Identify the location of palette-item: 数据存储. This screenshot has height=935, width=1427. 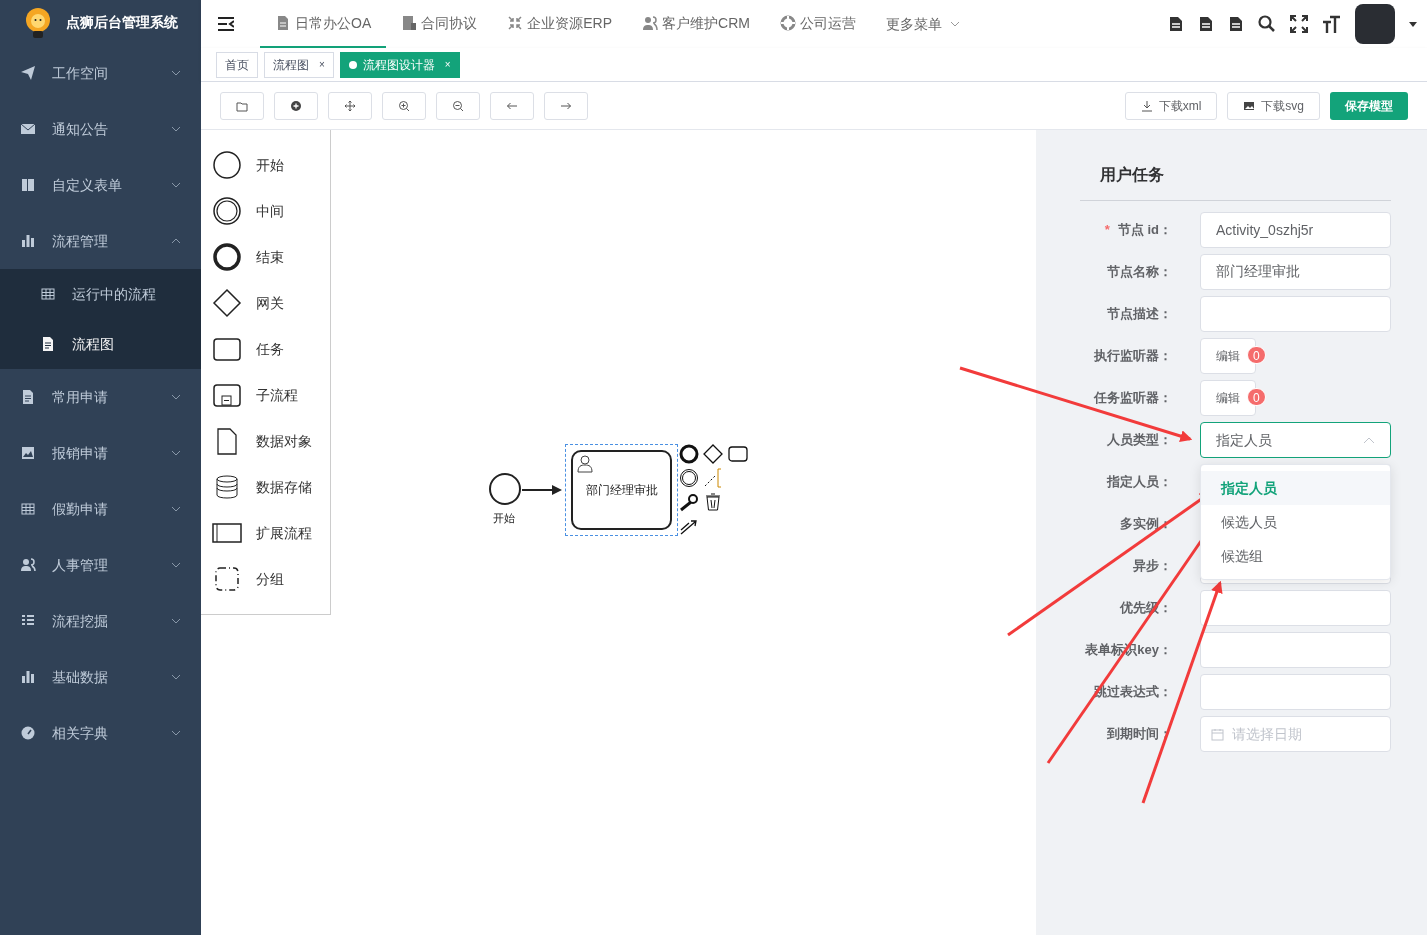
(265, 487).